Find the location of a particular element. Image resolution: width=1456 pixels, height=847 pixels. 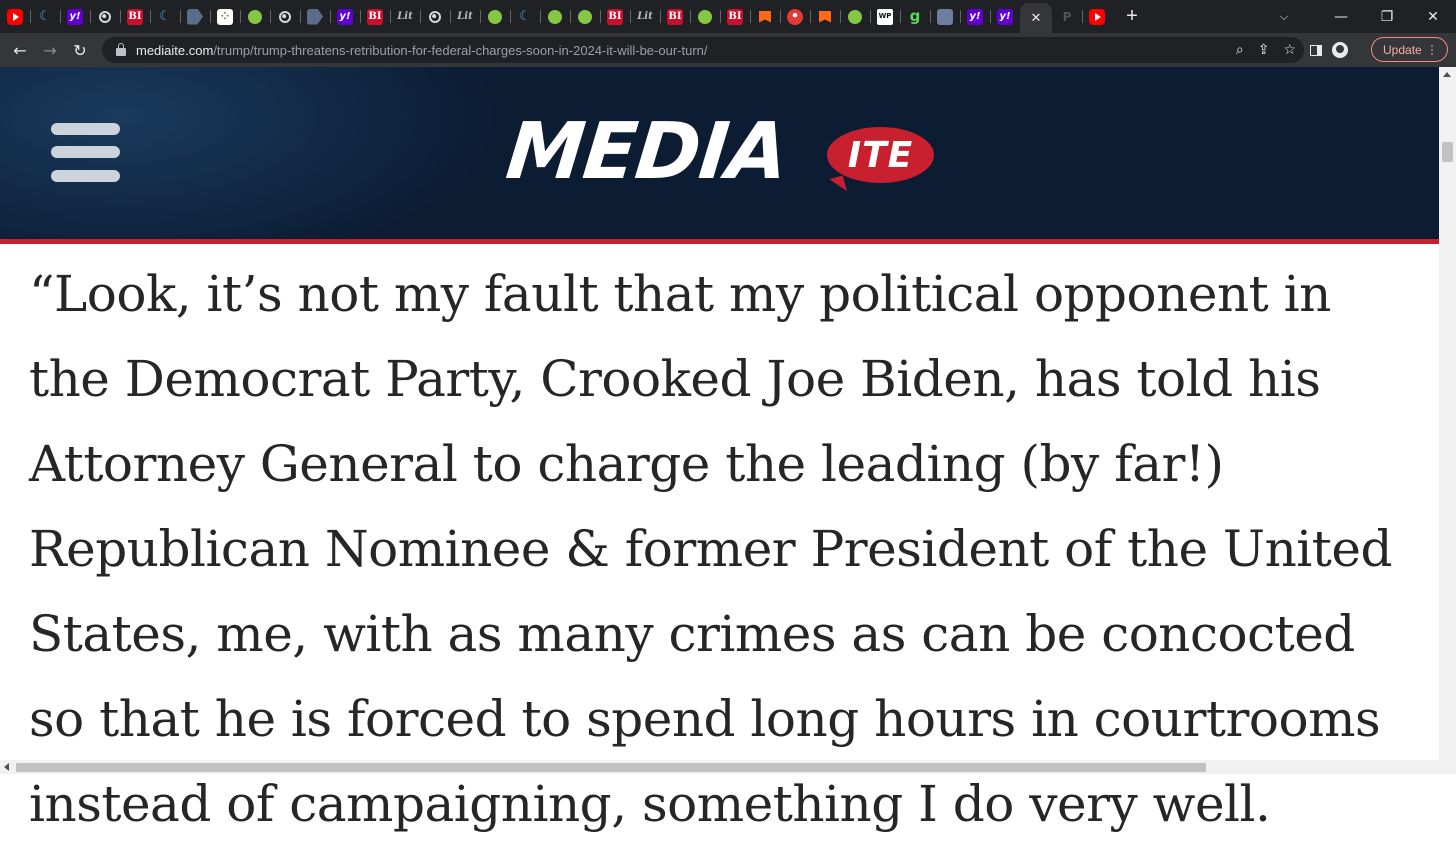

lock-icon is located at coordinates (121, 49).